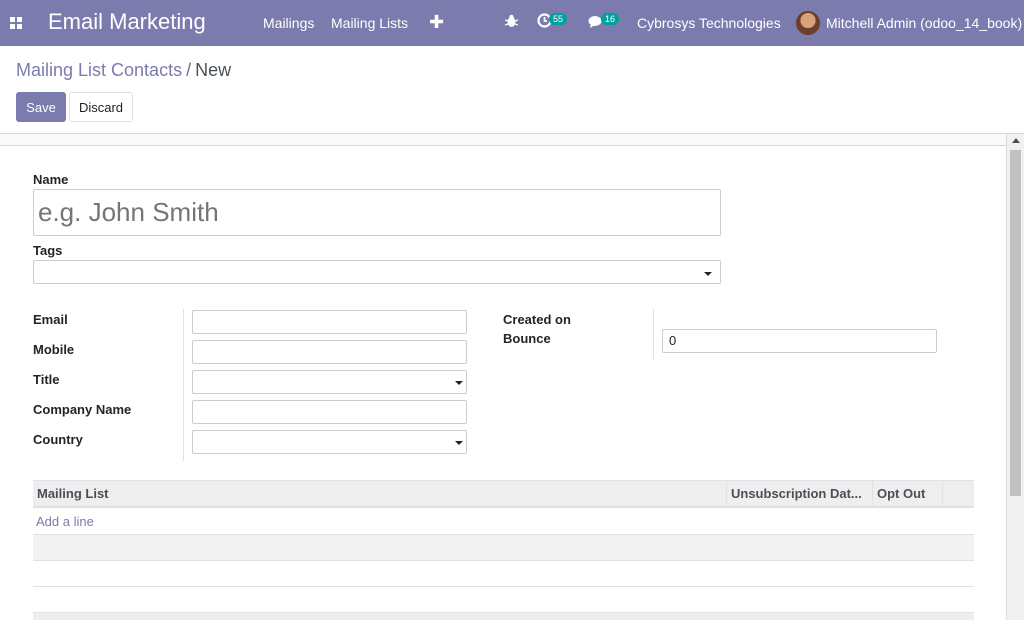 Image resolution: width=1024 pixels, height=620 pixels. I want to click on column-mailing-list: Mailing List, so click(73, 493).